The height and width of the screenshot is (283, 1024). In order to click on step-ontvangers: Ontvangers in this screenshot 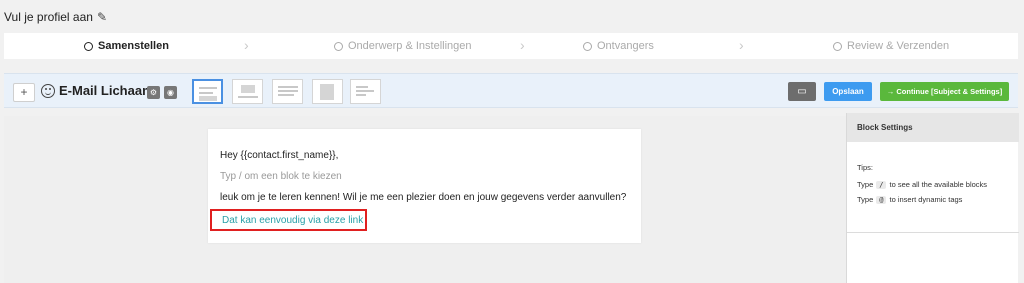, I will do `click(618, 46)`.